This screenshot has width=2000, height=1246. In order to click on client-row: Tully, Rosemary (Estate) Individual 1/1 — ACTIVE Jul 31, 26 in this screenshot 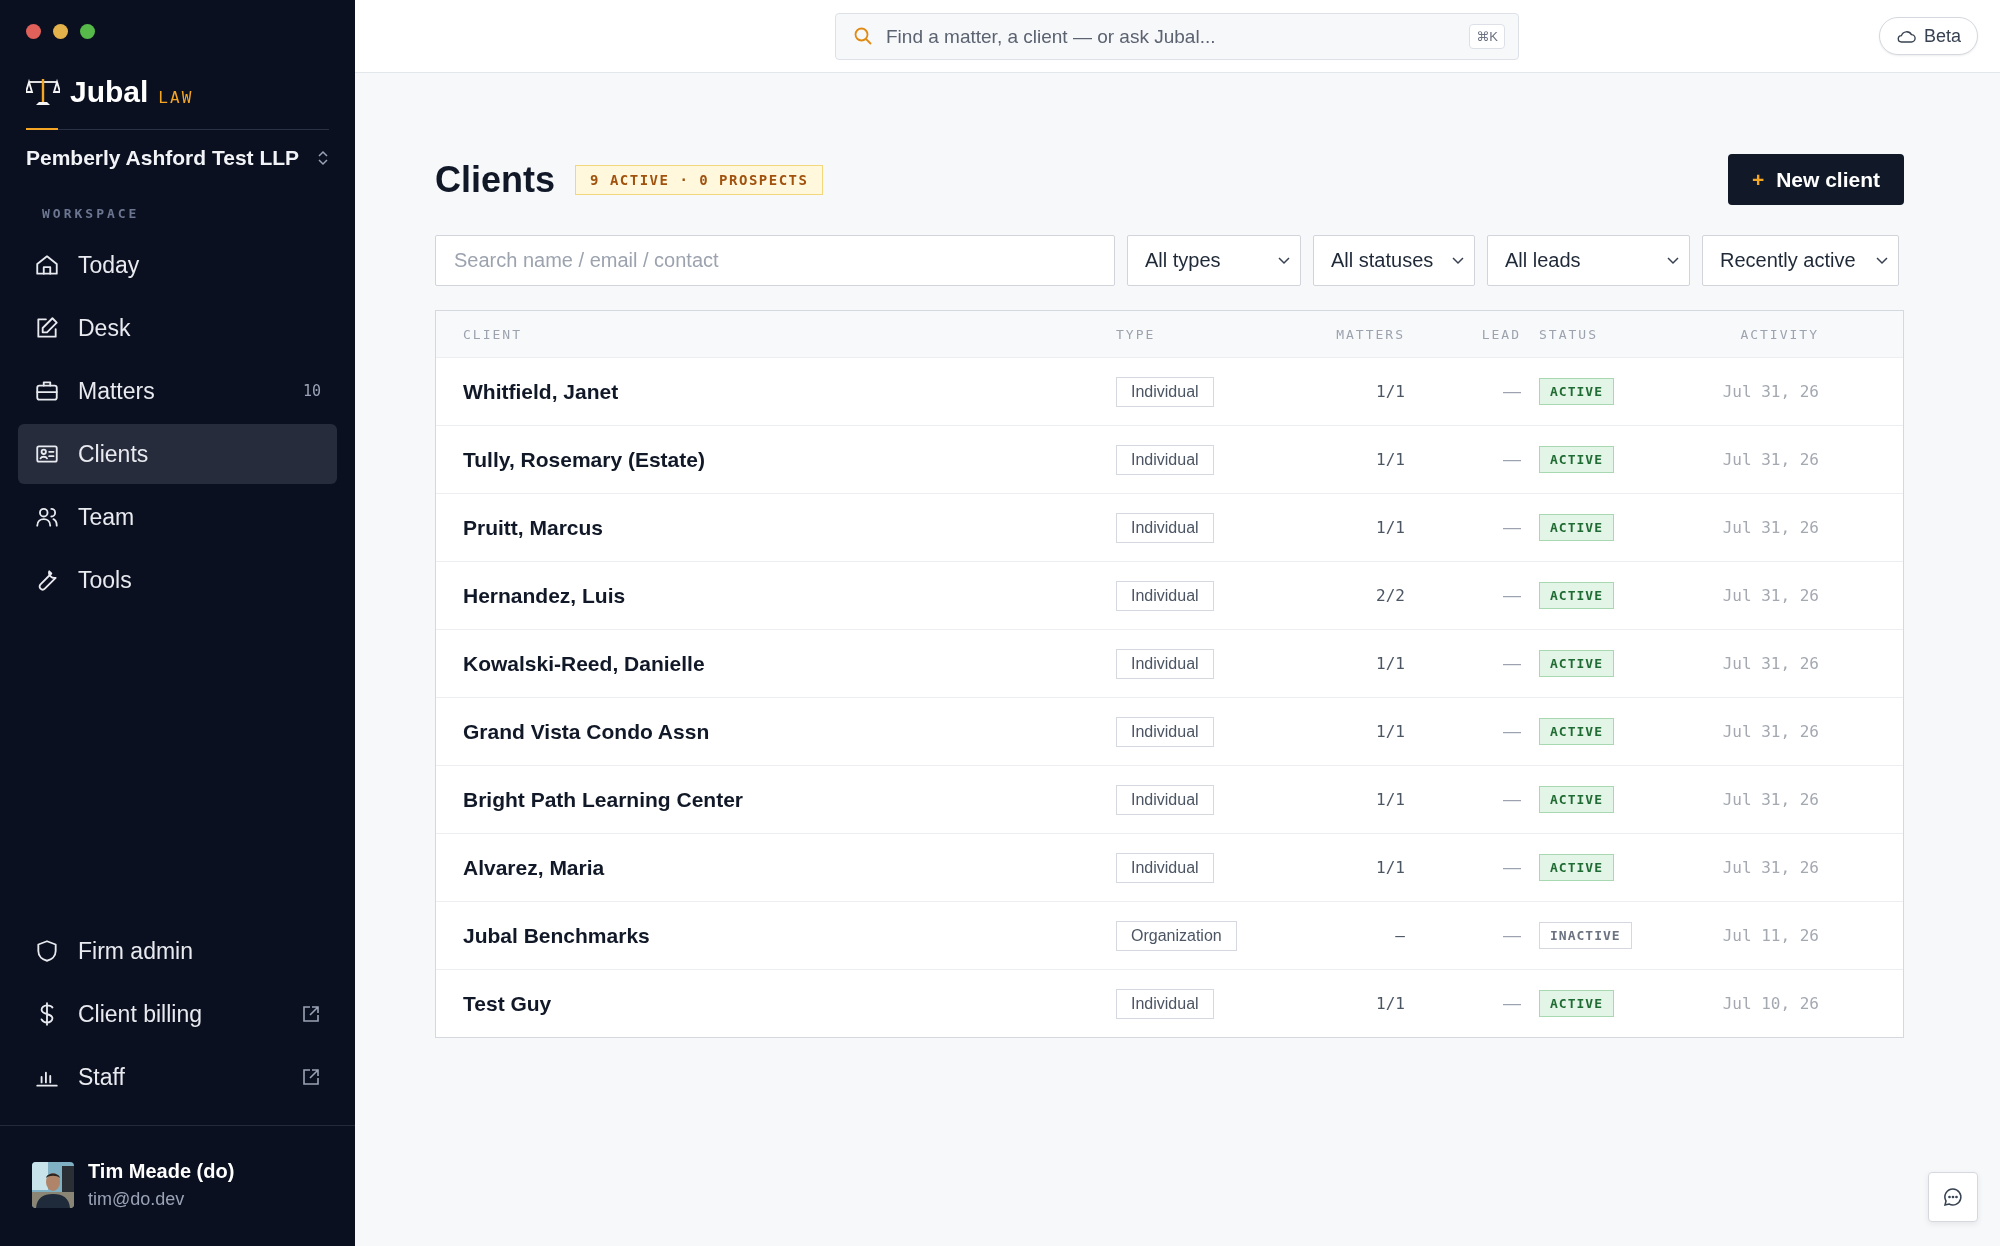, I will do `click(1169, 460)`.